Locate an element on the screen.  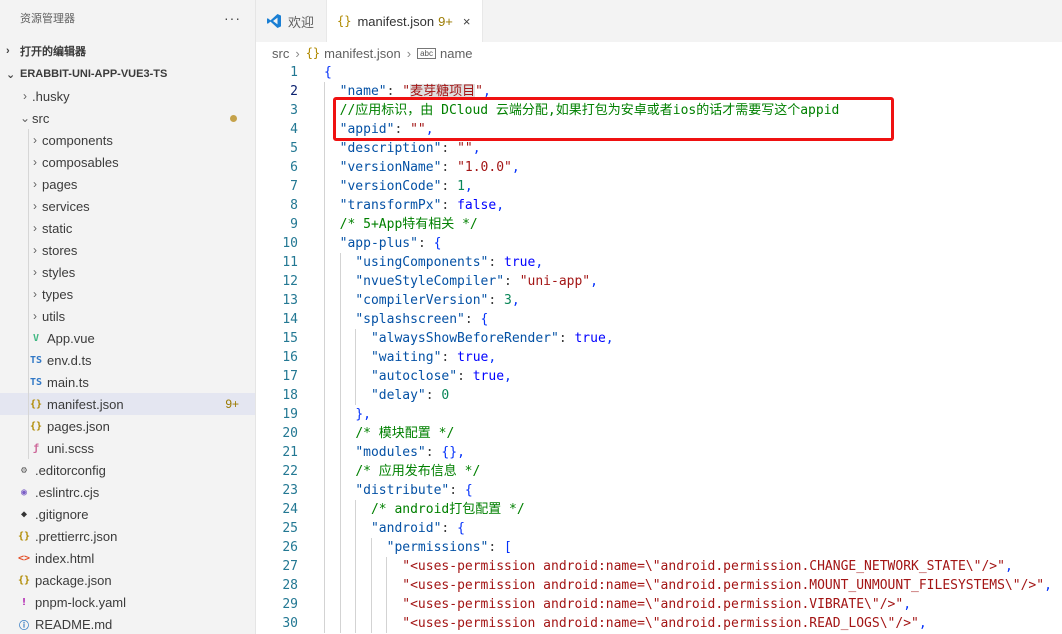
code-line: 13 "compilerVersion": 3, is located at coordinates (659, 300).